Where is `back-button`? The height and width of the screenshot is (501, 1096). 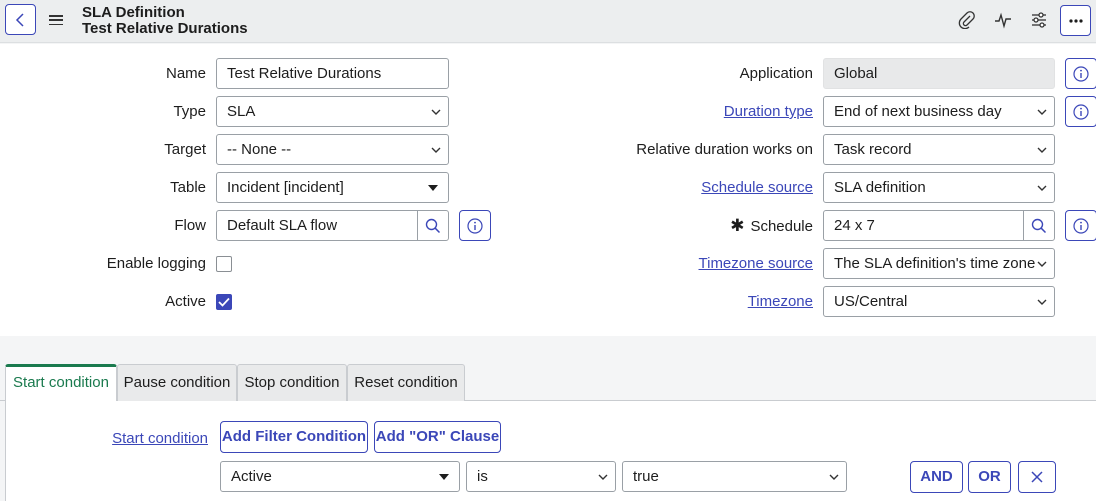 back-button is located at coordinates (20, 19).